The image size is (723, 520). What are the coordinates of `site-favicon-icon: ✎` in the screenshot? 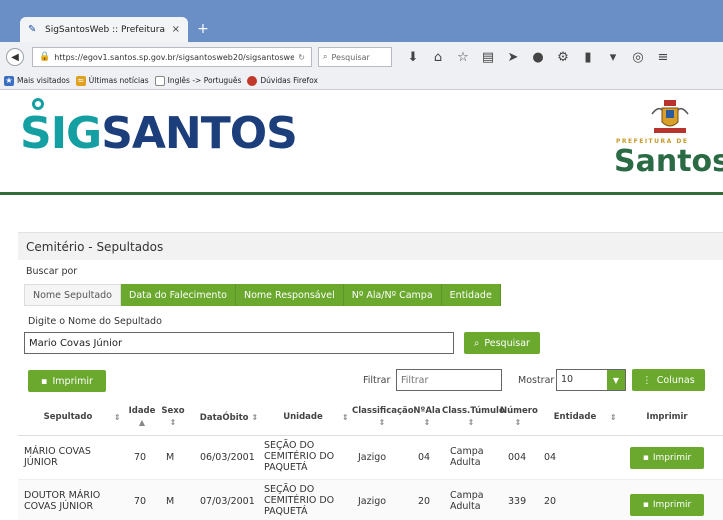 It's located at (32, 29).